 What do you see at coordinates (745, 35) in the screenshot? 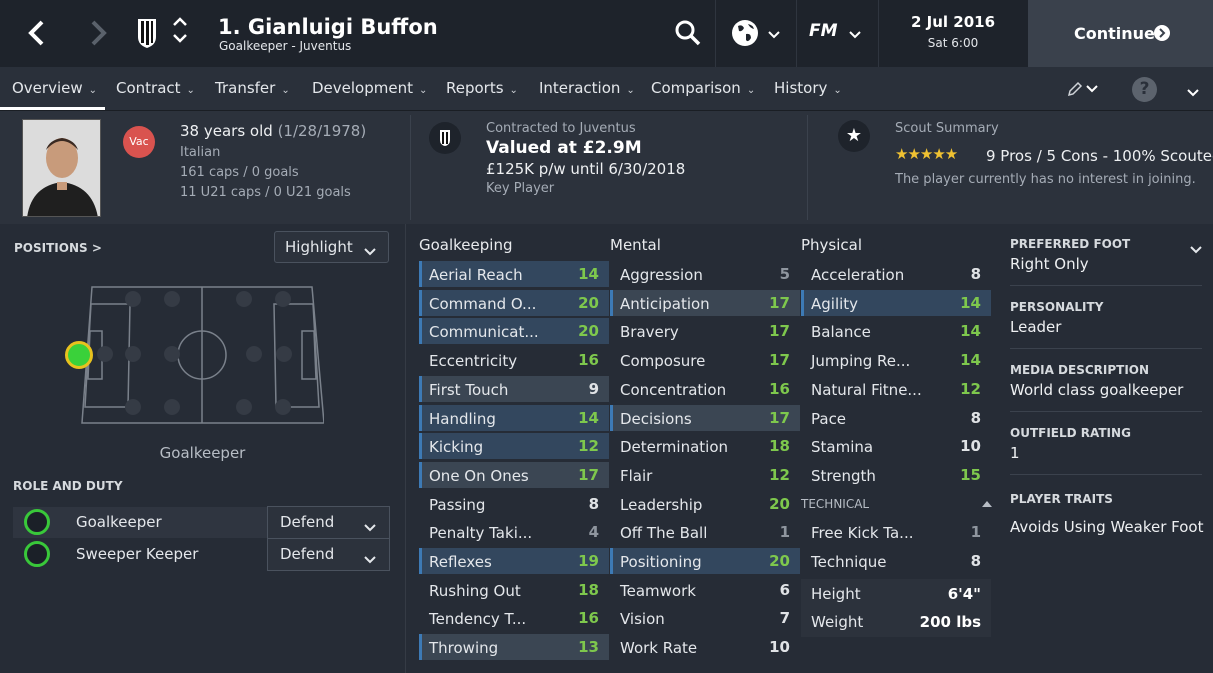
I see `globe-icon` at bounding box center [745, 35].